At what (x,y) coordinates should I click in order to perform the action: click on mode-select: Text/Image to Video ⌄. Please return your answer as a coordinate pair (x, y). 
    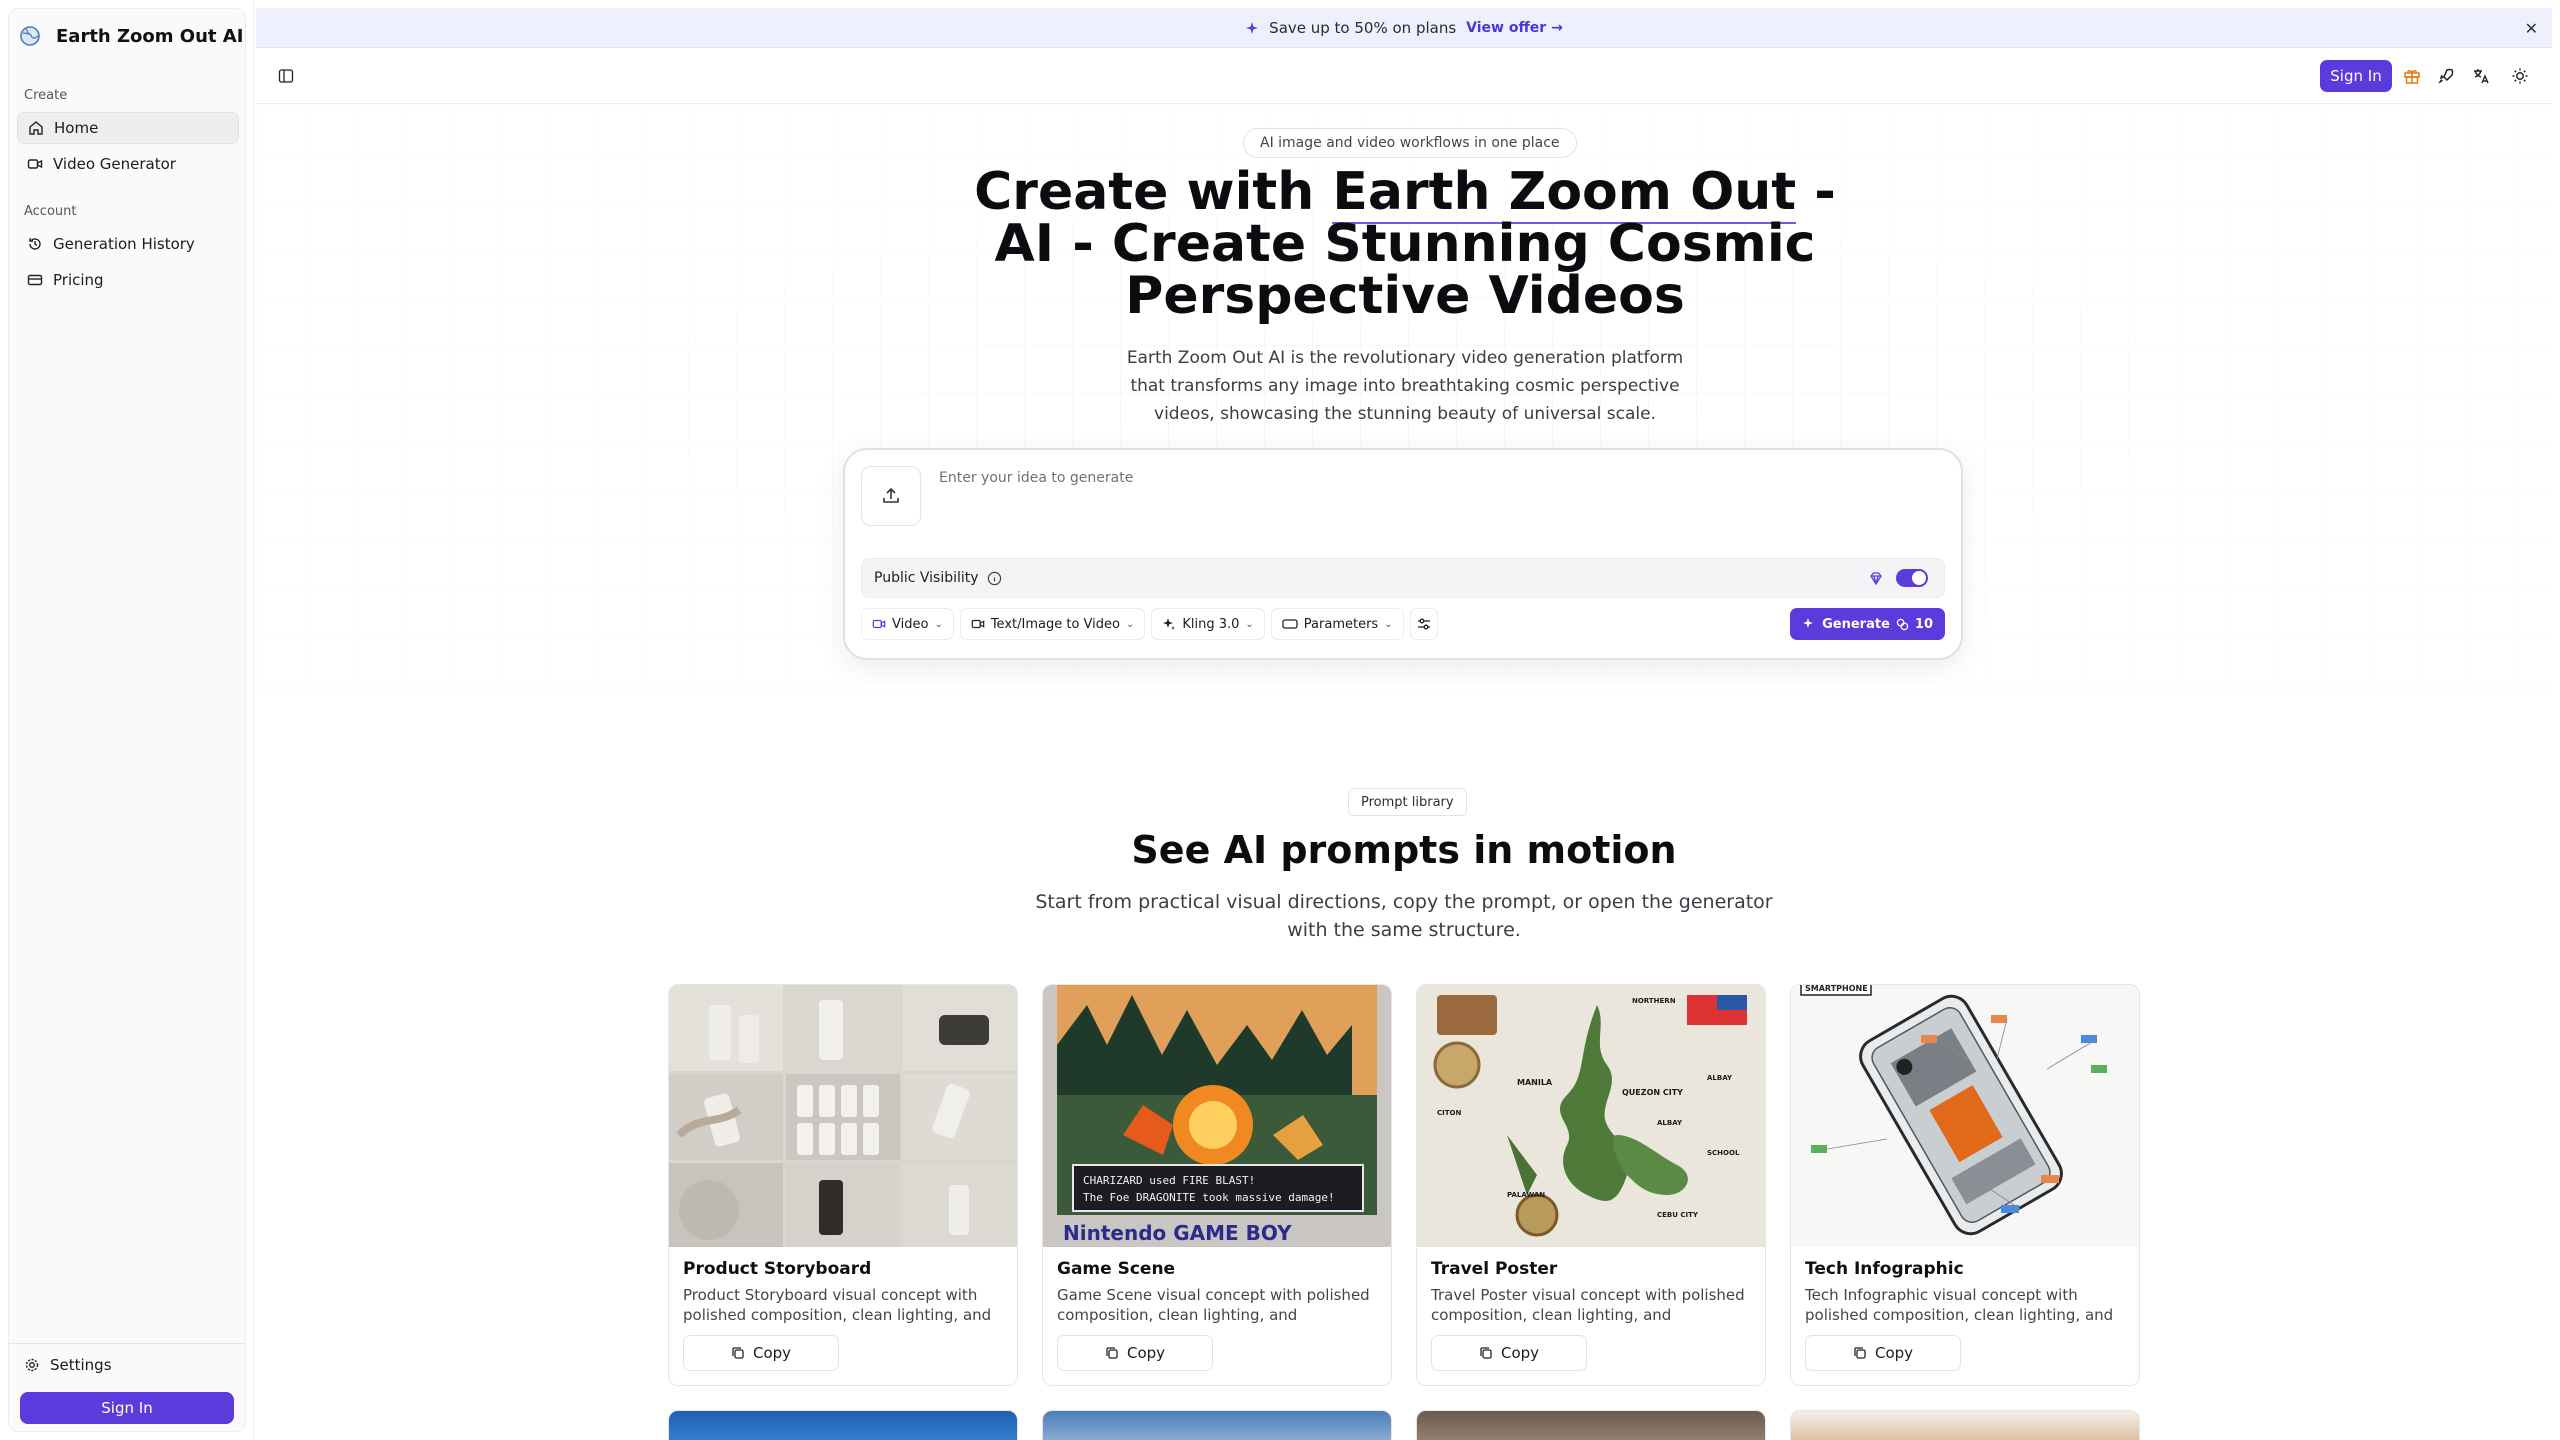
    Looking at the image, I should click on (1052, 624).